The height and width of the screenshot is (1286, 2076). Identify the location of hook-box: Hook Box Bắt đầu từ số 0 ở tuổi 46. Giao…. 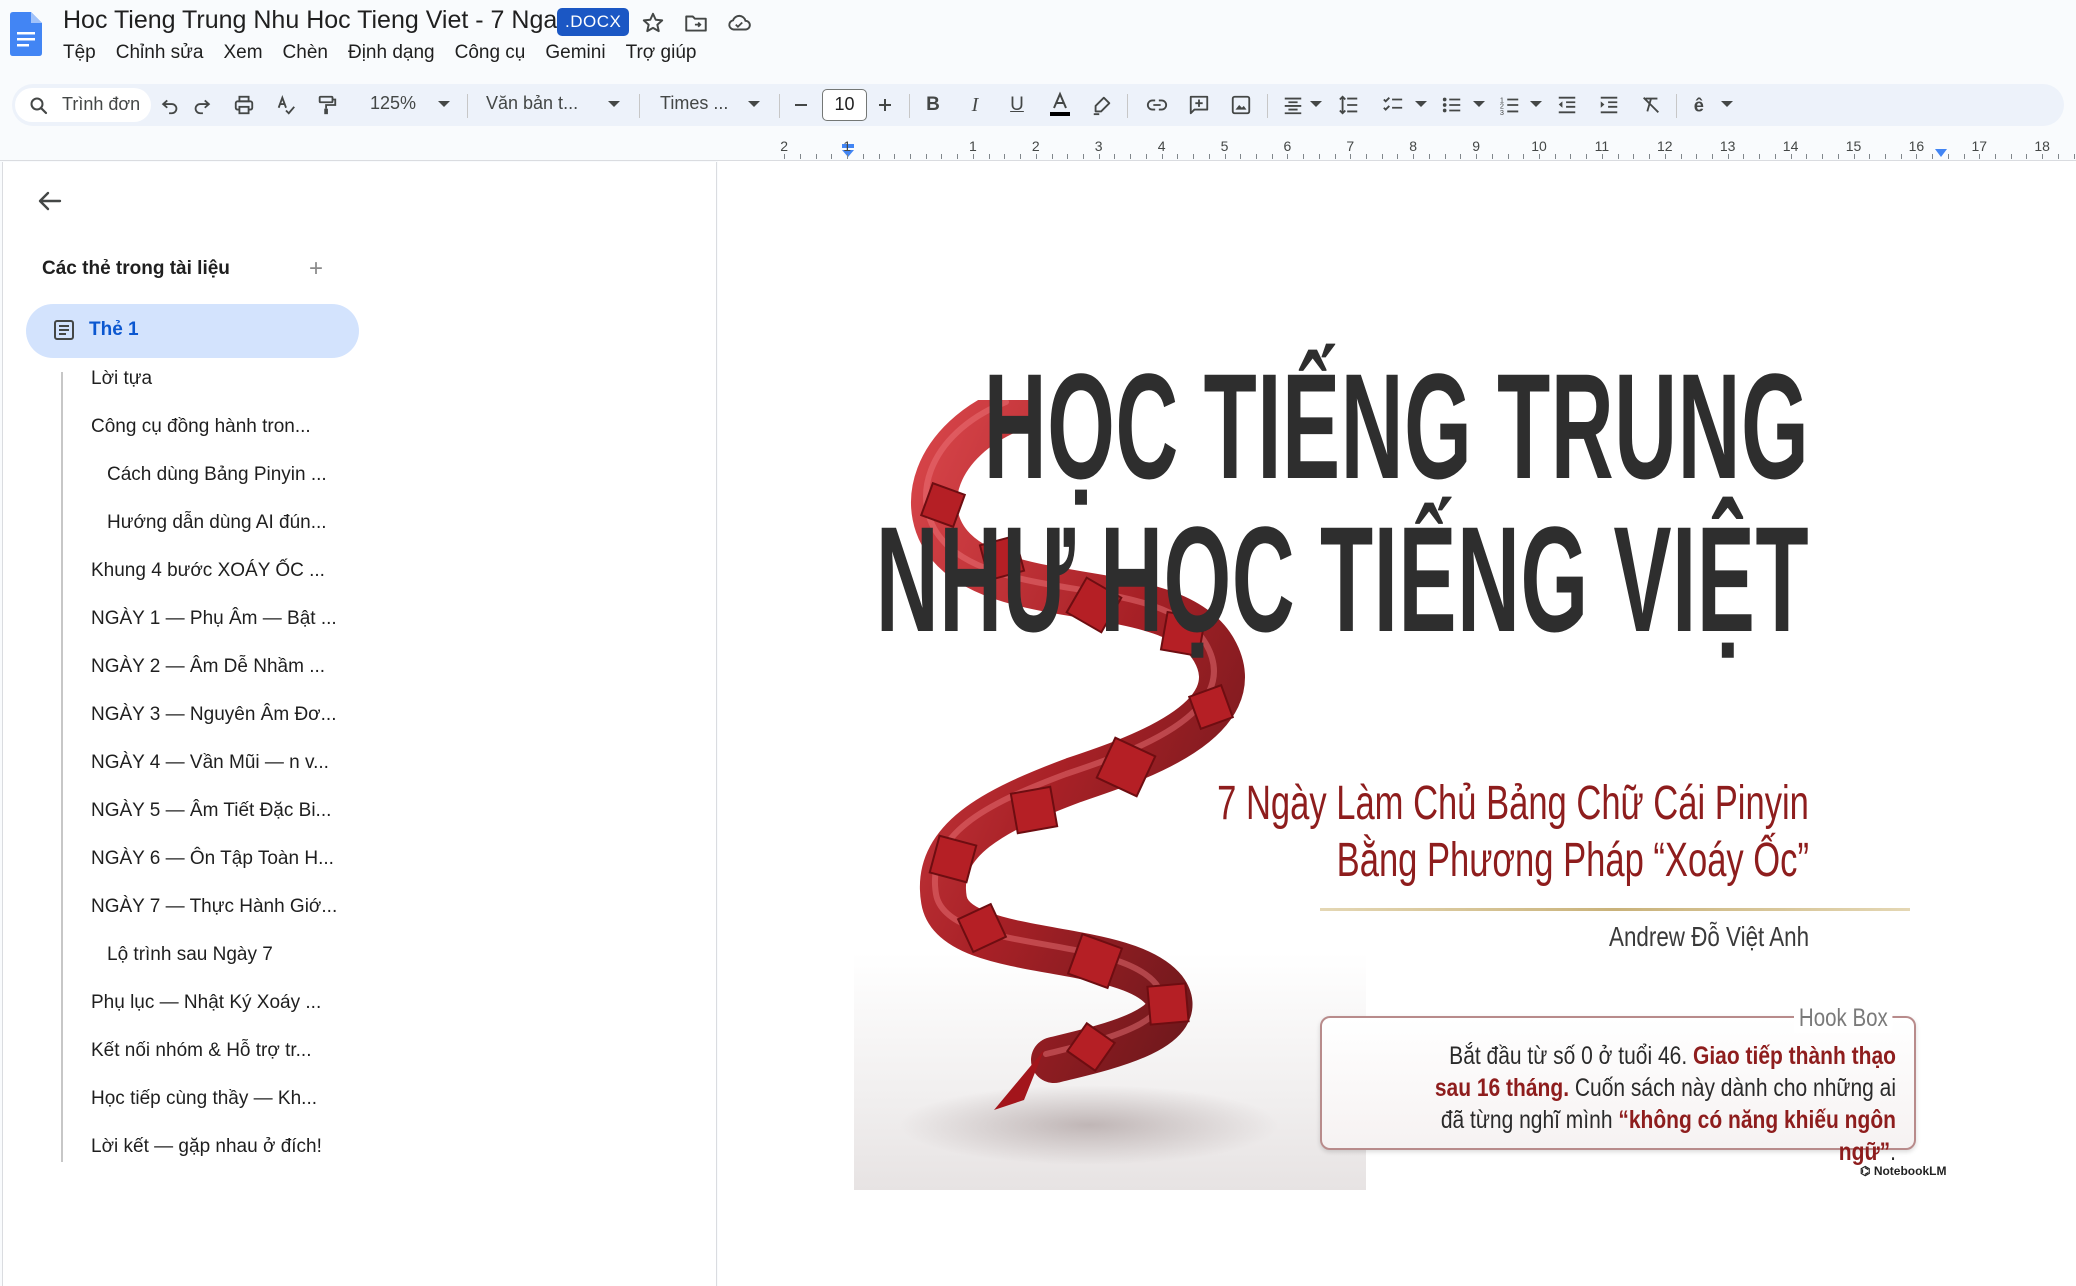
(1618, 1085).